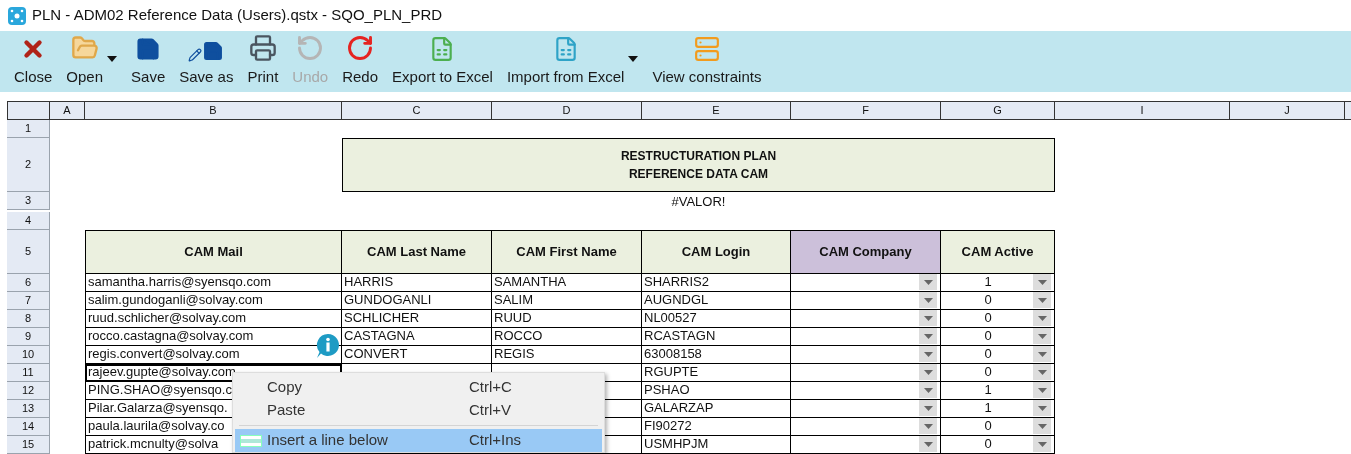 The height and width of the screenshot is (454, 1351). What do you see at coordinates (417, 251) in the screenshot?
I see `header-cell: CAM Last Name` at bounding box center [417, 251].